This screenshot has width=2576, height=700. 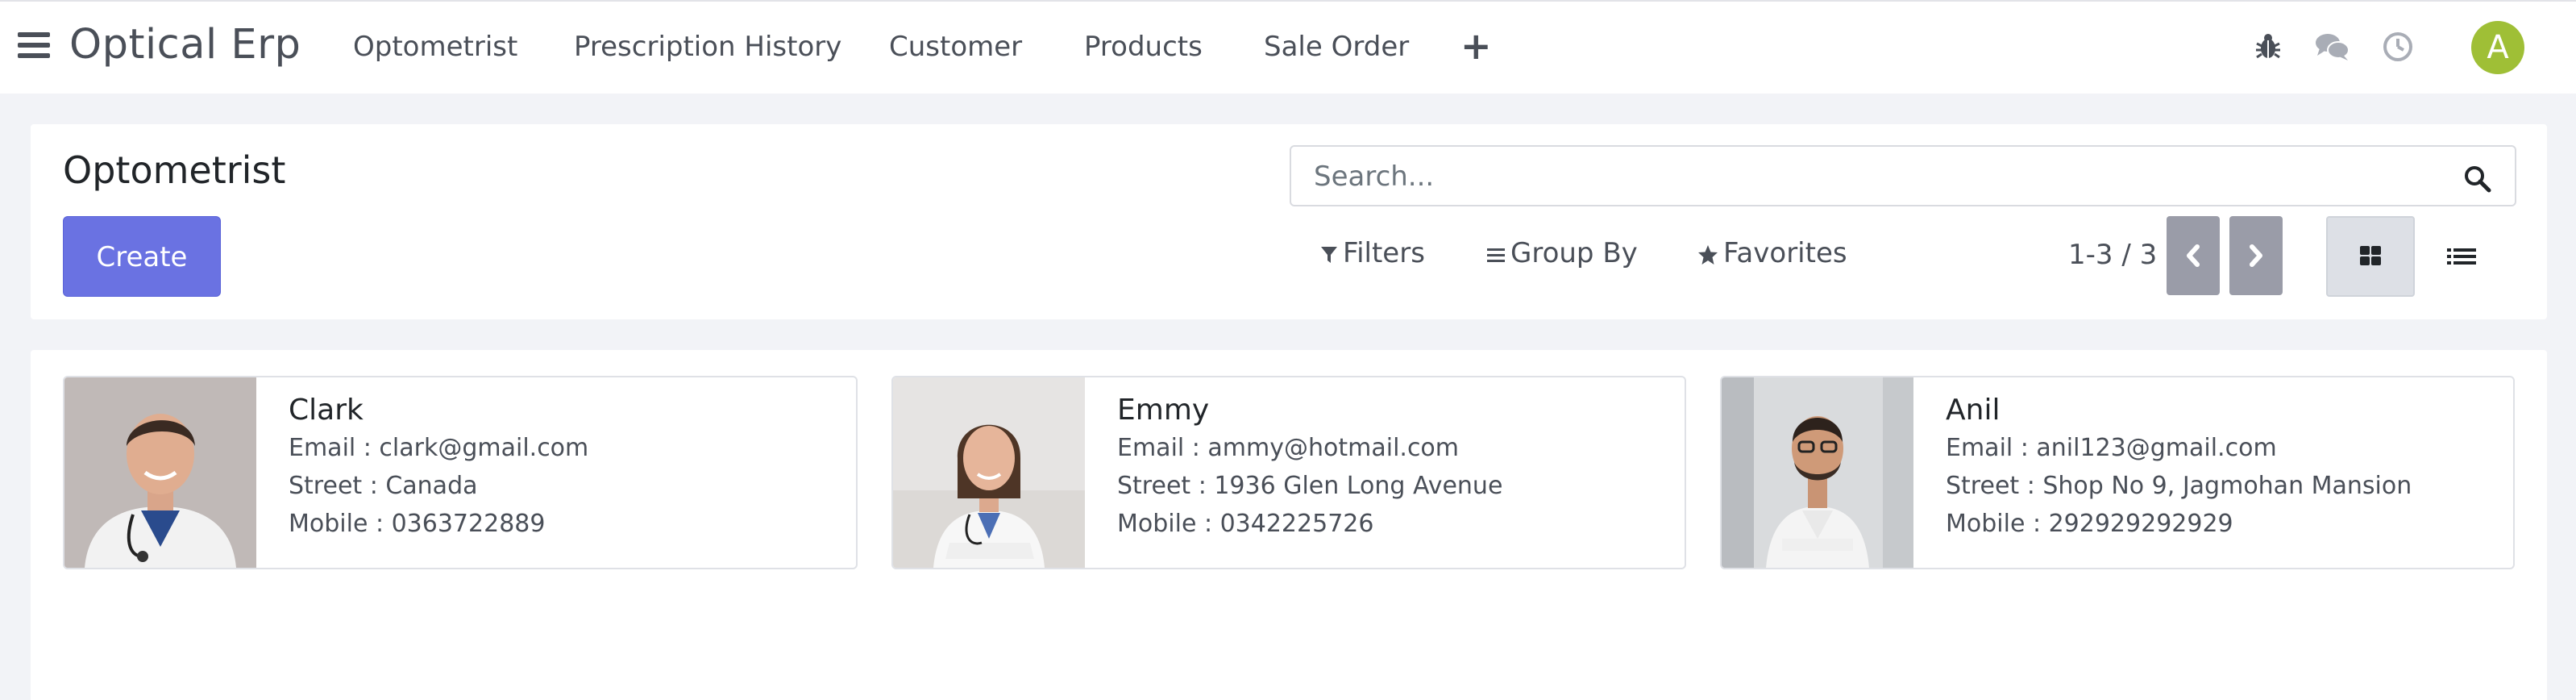 What do you see at coordinates (2089, 524) in the screenshot?
I see `card-mobile: Mobile : 292929292929` at bounding box center [2089, 524].